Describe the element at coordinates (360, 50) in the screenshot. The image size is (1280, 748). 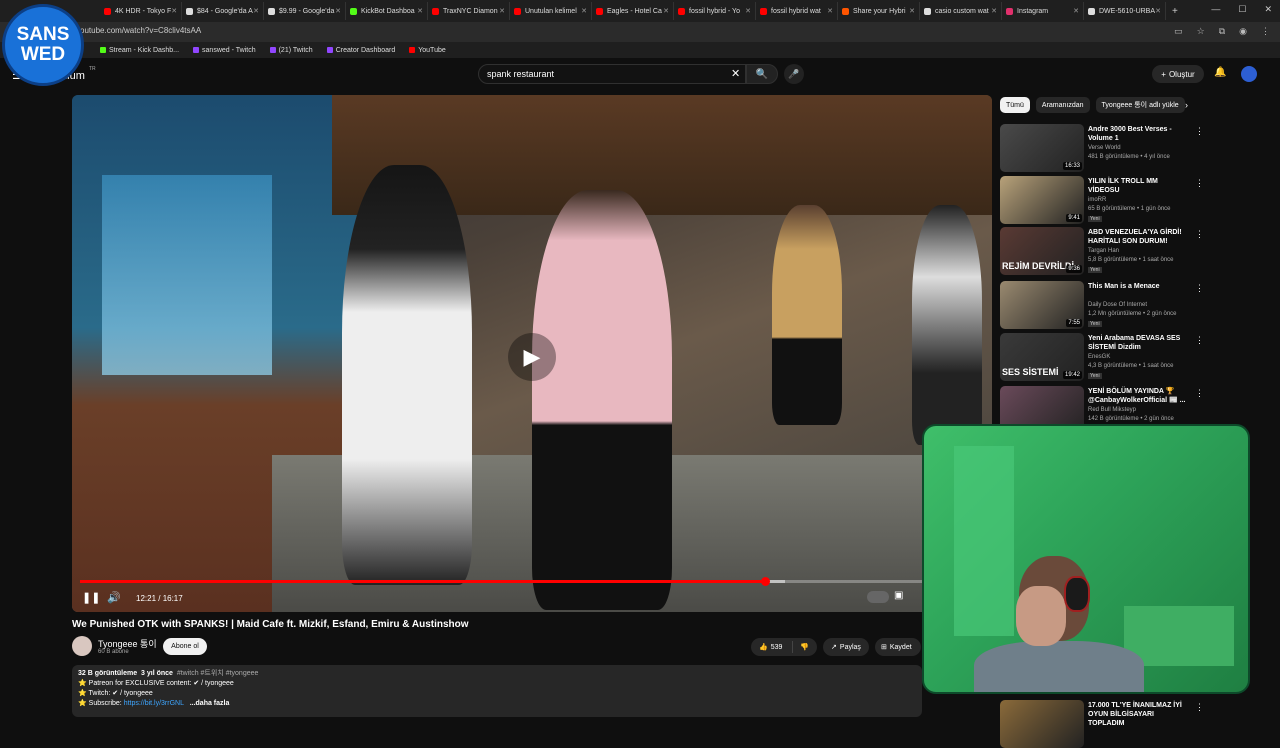
I see `bookmark-item: Creator Dashboard` at that location.